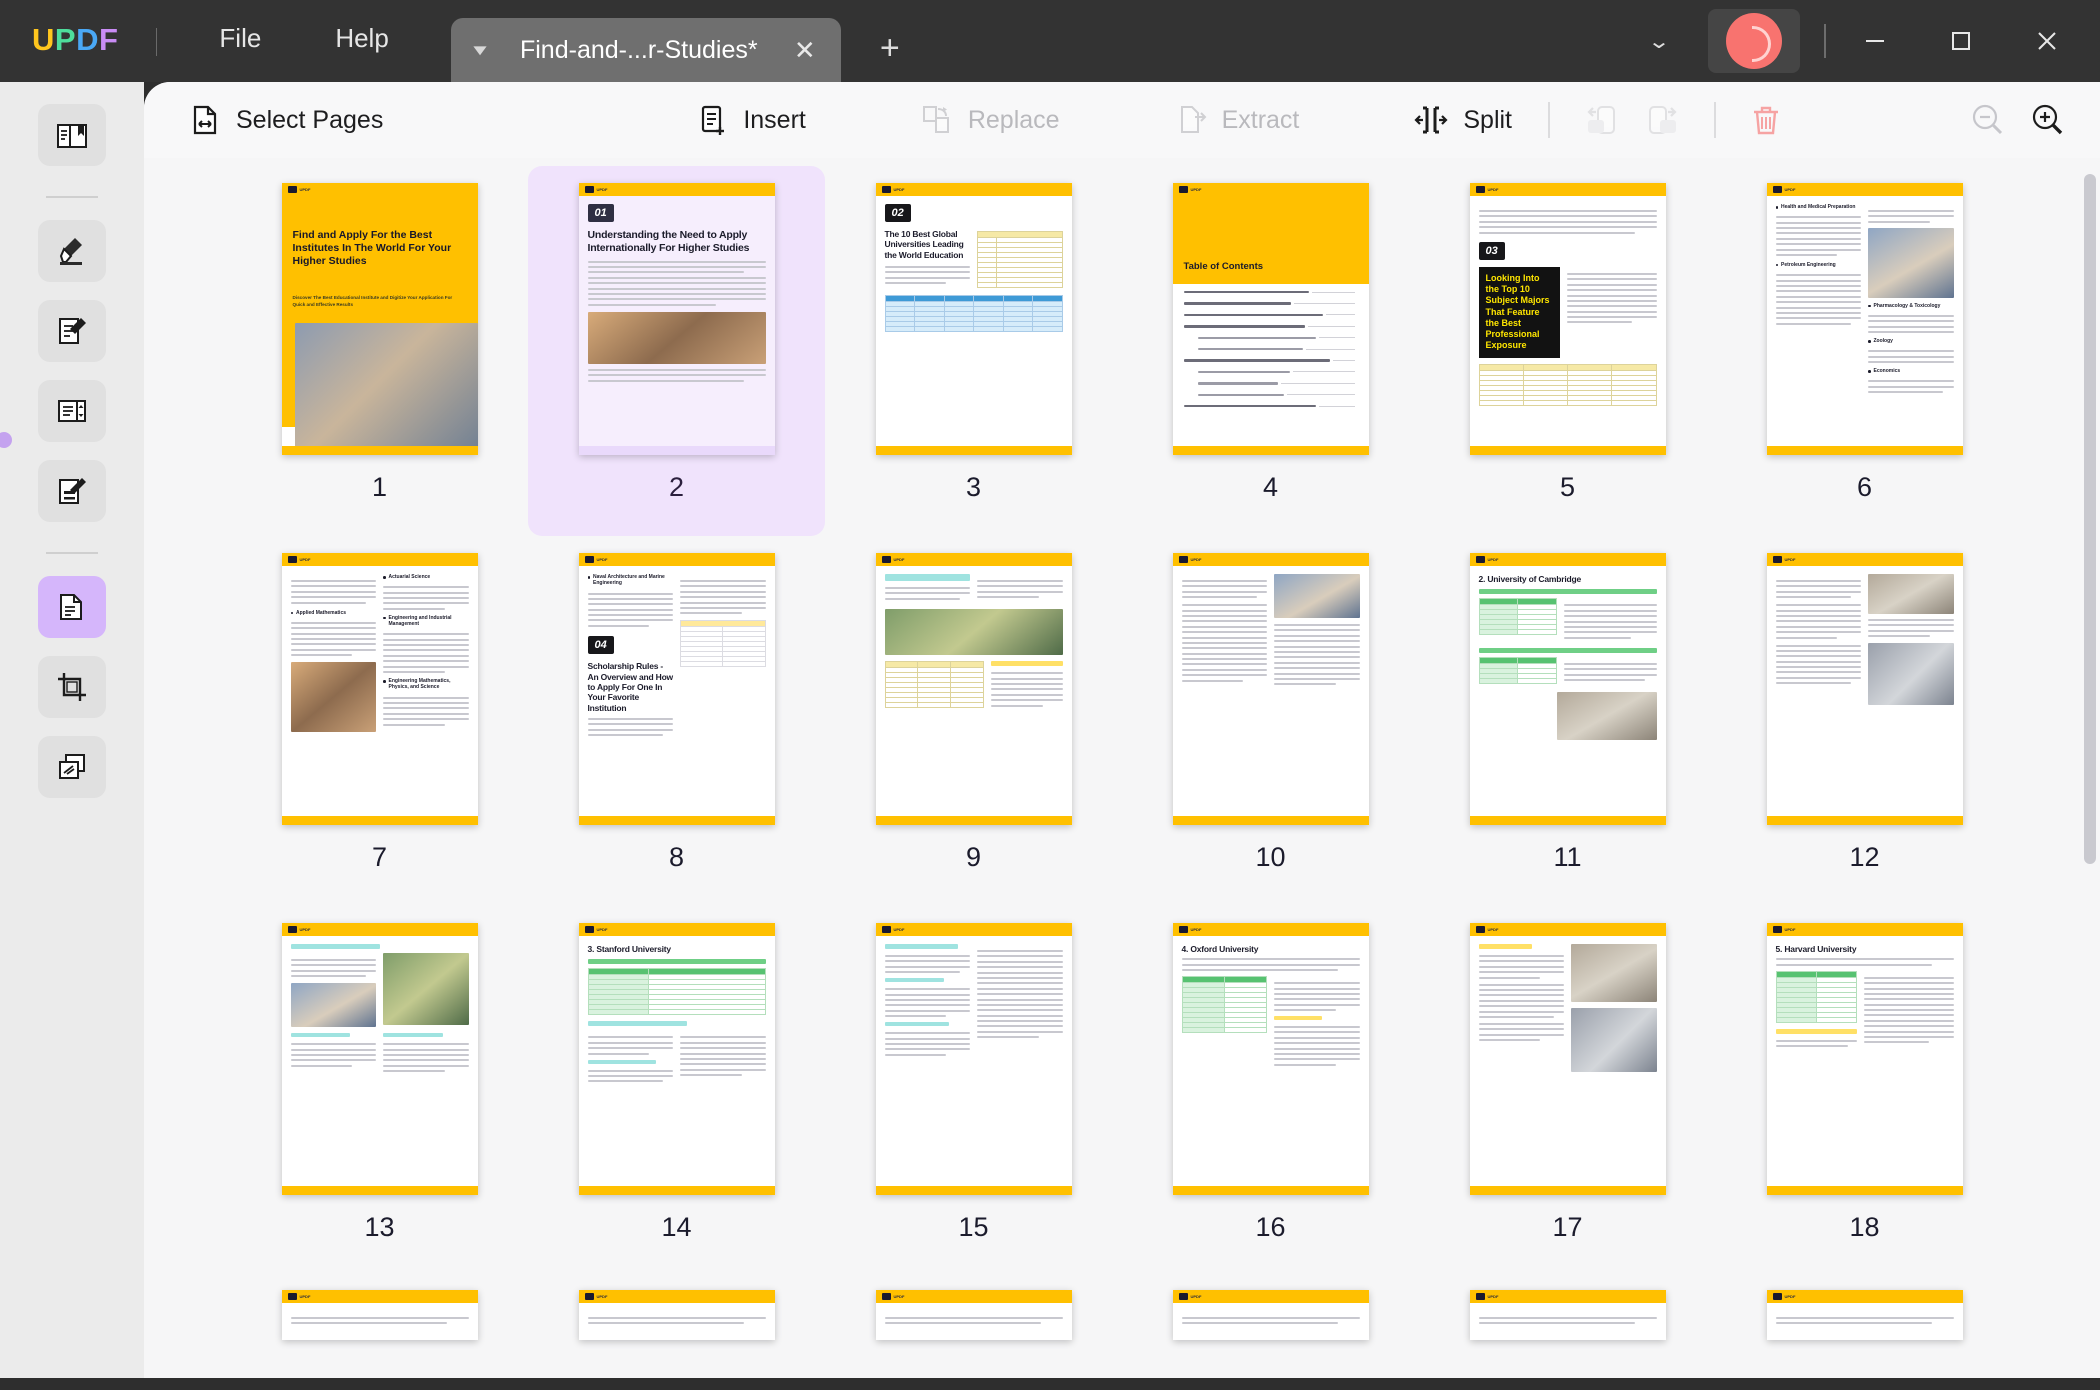 Image resolution: width=2100 pixels, height=1390 pixels. What do you see at coordinates (1816, 949) in the screenshot?
I see `page-title-text: 5. Harvard University` at bounding box center [1816, 949].